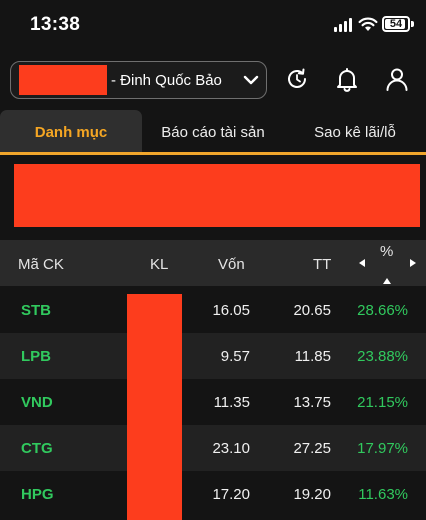 The image size is (426, 520). Describe the element at coordinates (412, 24) in the screenshot. I see `battery-cap` at that location.